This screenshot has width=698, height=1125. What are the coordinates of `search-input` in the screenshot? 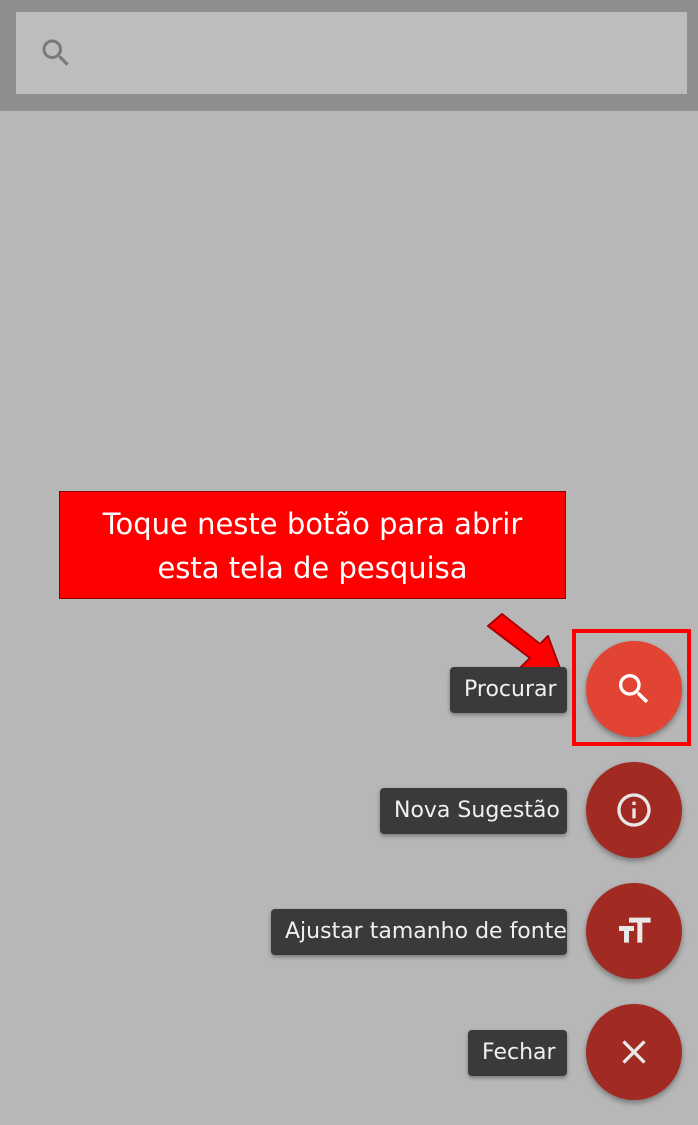 It's located at (383, 54).